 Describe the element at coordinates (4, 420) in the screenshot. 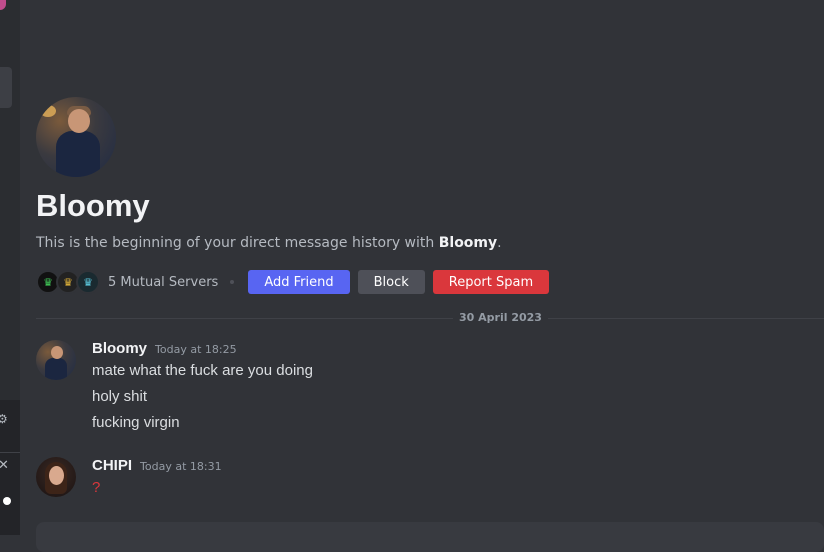

I see `gear-icon: ⚙` at that location.